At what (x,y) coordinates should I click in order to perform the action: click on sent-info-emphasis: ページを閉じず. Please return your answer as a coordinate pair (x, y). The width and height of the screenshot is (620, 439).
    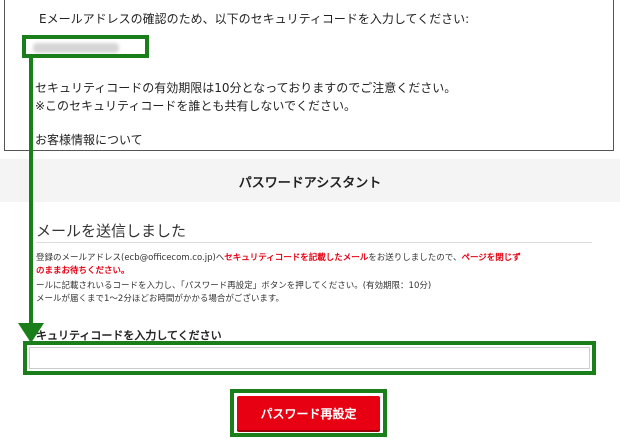
    Looking at the image, I should click on (491, 258).